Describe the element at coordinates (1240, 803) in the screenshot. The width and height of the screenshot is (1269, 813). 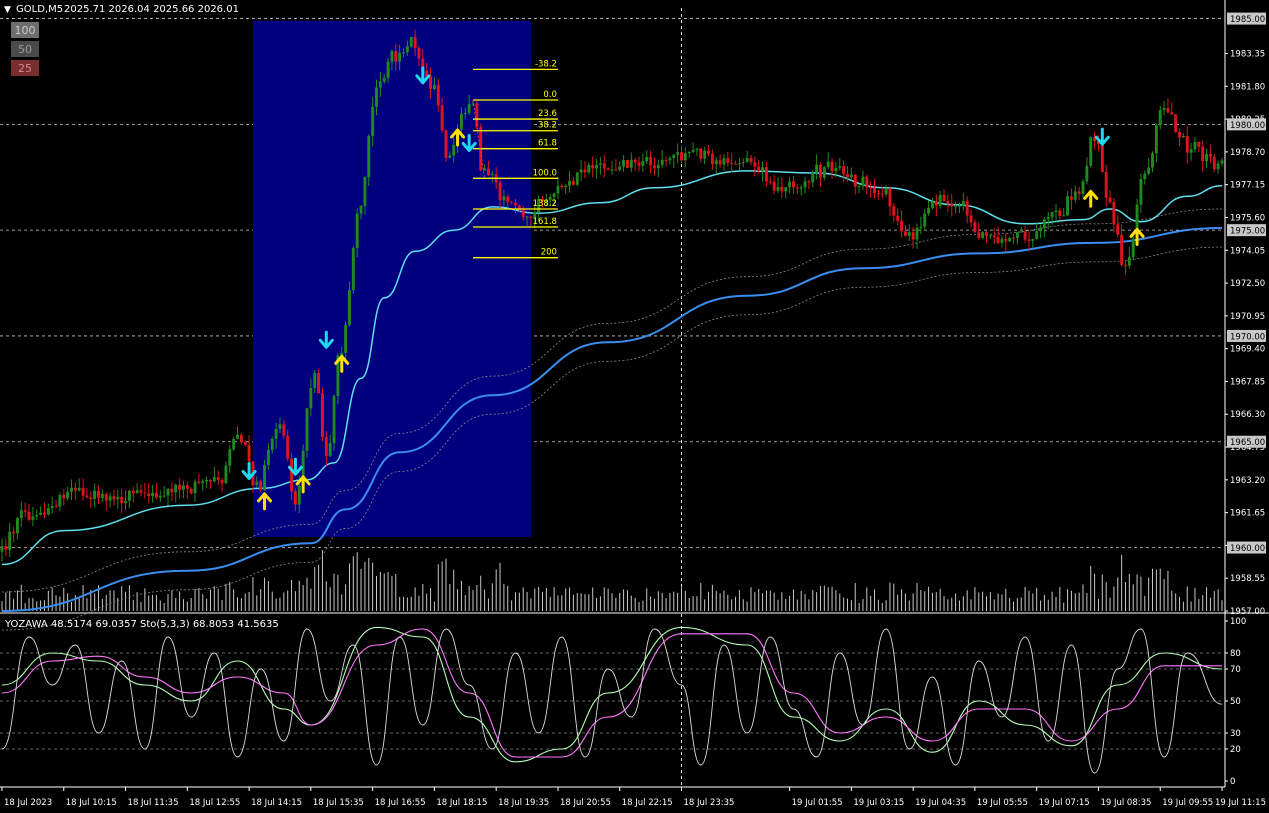
I see `time-tick-label: 19 Jul 11:15` at that location.